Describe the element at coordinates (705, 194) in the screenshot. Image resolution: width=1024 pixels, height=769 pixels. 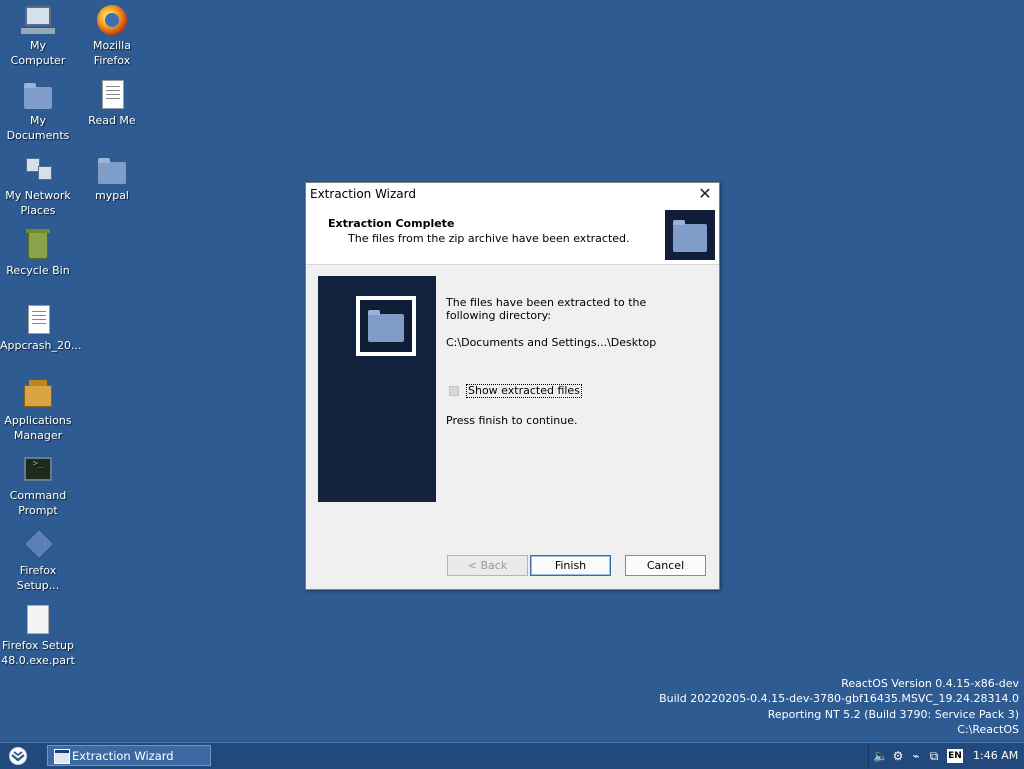
I see `close-button: ✕` at that location.